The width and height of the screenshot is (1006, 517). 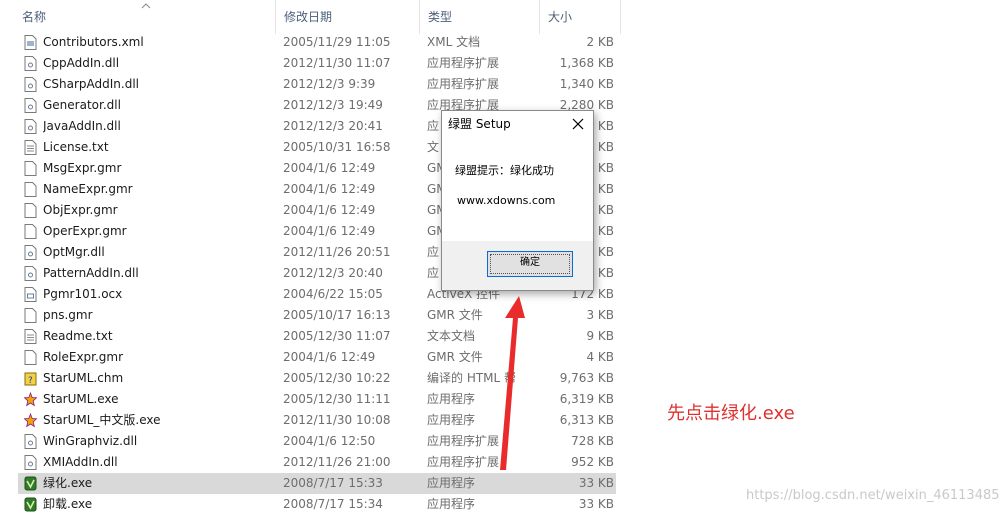 What do you see at coordinates (317, 315) in the screenshot?
I see `file-row: pns.gmr 2005/10/17 16:13 GMR 文件 3 KB` at bounding box center [317, 315].